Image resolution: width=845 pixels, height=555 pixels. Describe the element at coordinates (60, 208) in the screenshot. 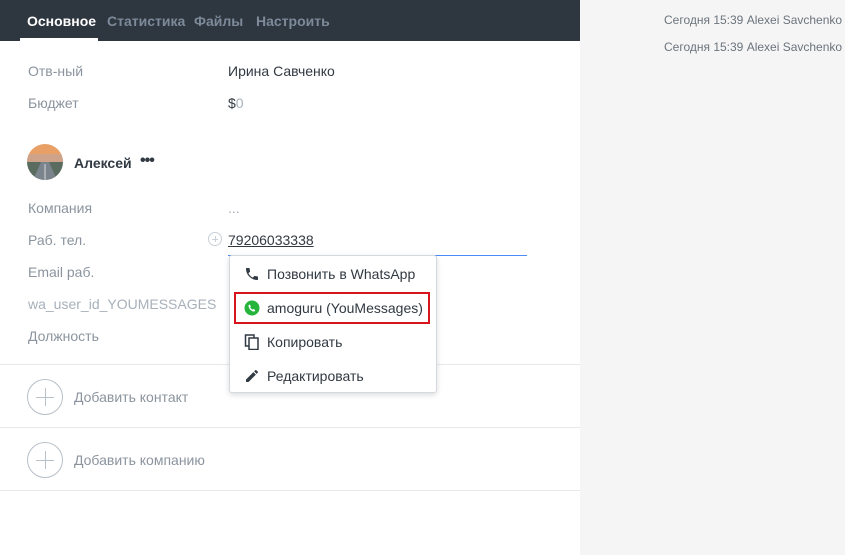

I see `company-label: Компания` at that location.